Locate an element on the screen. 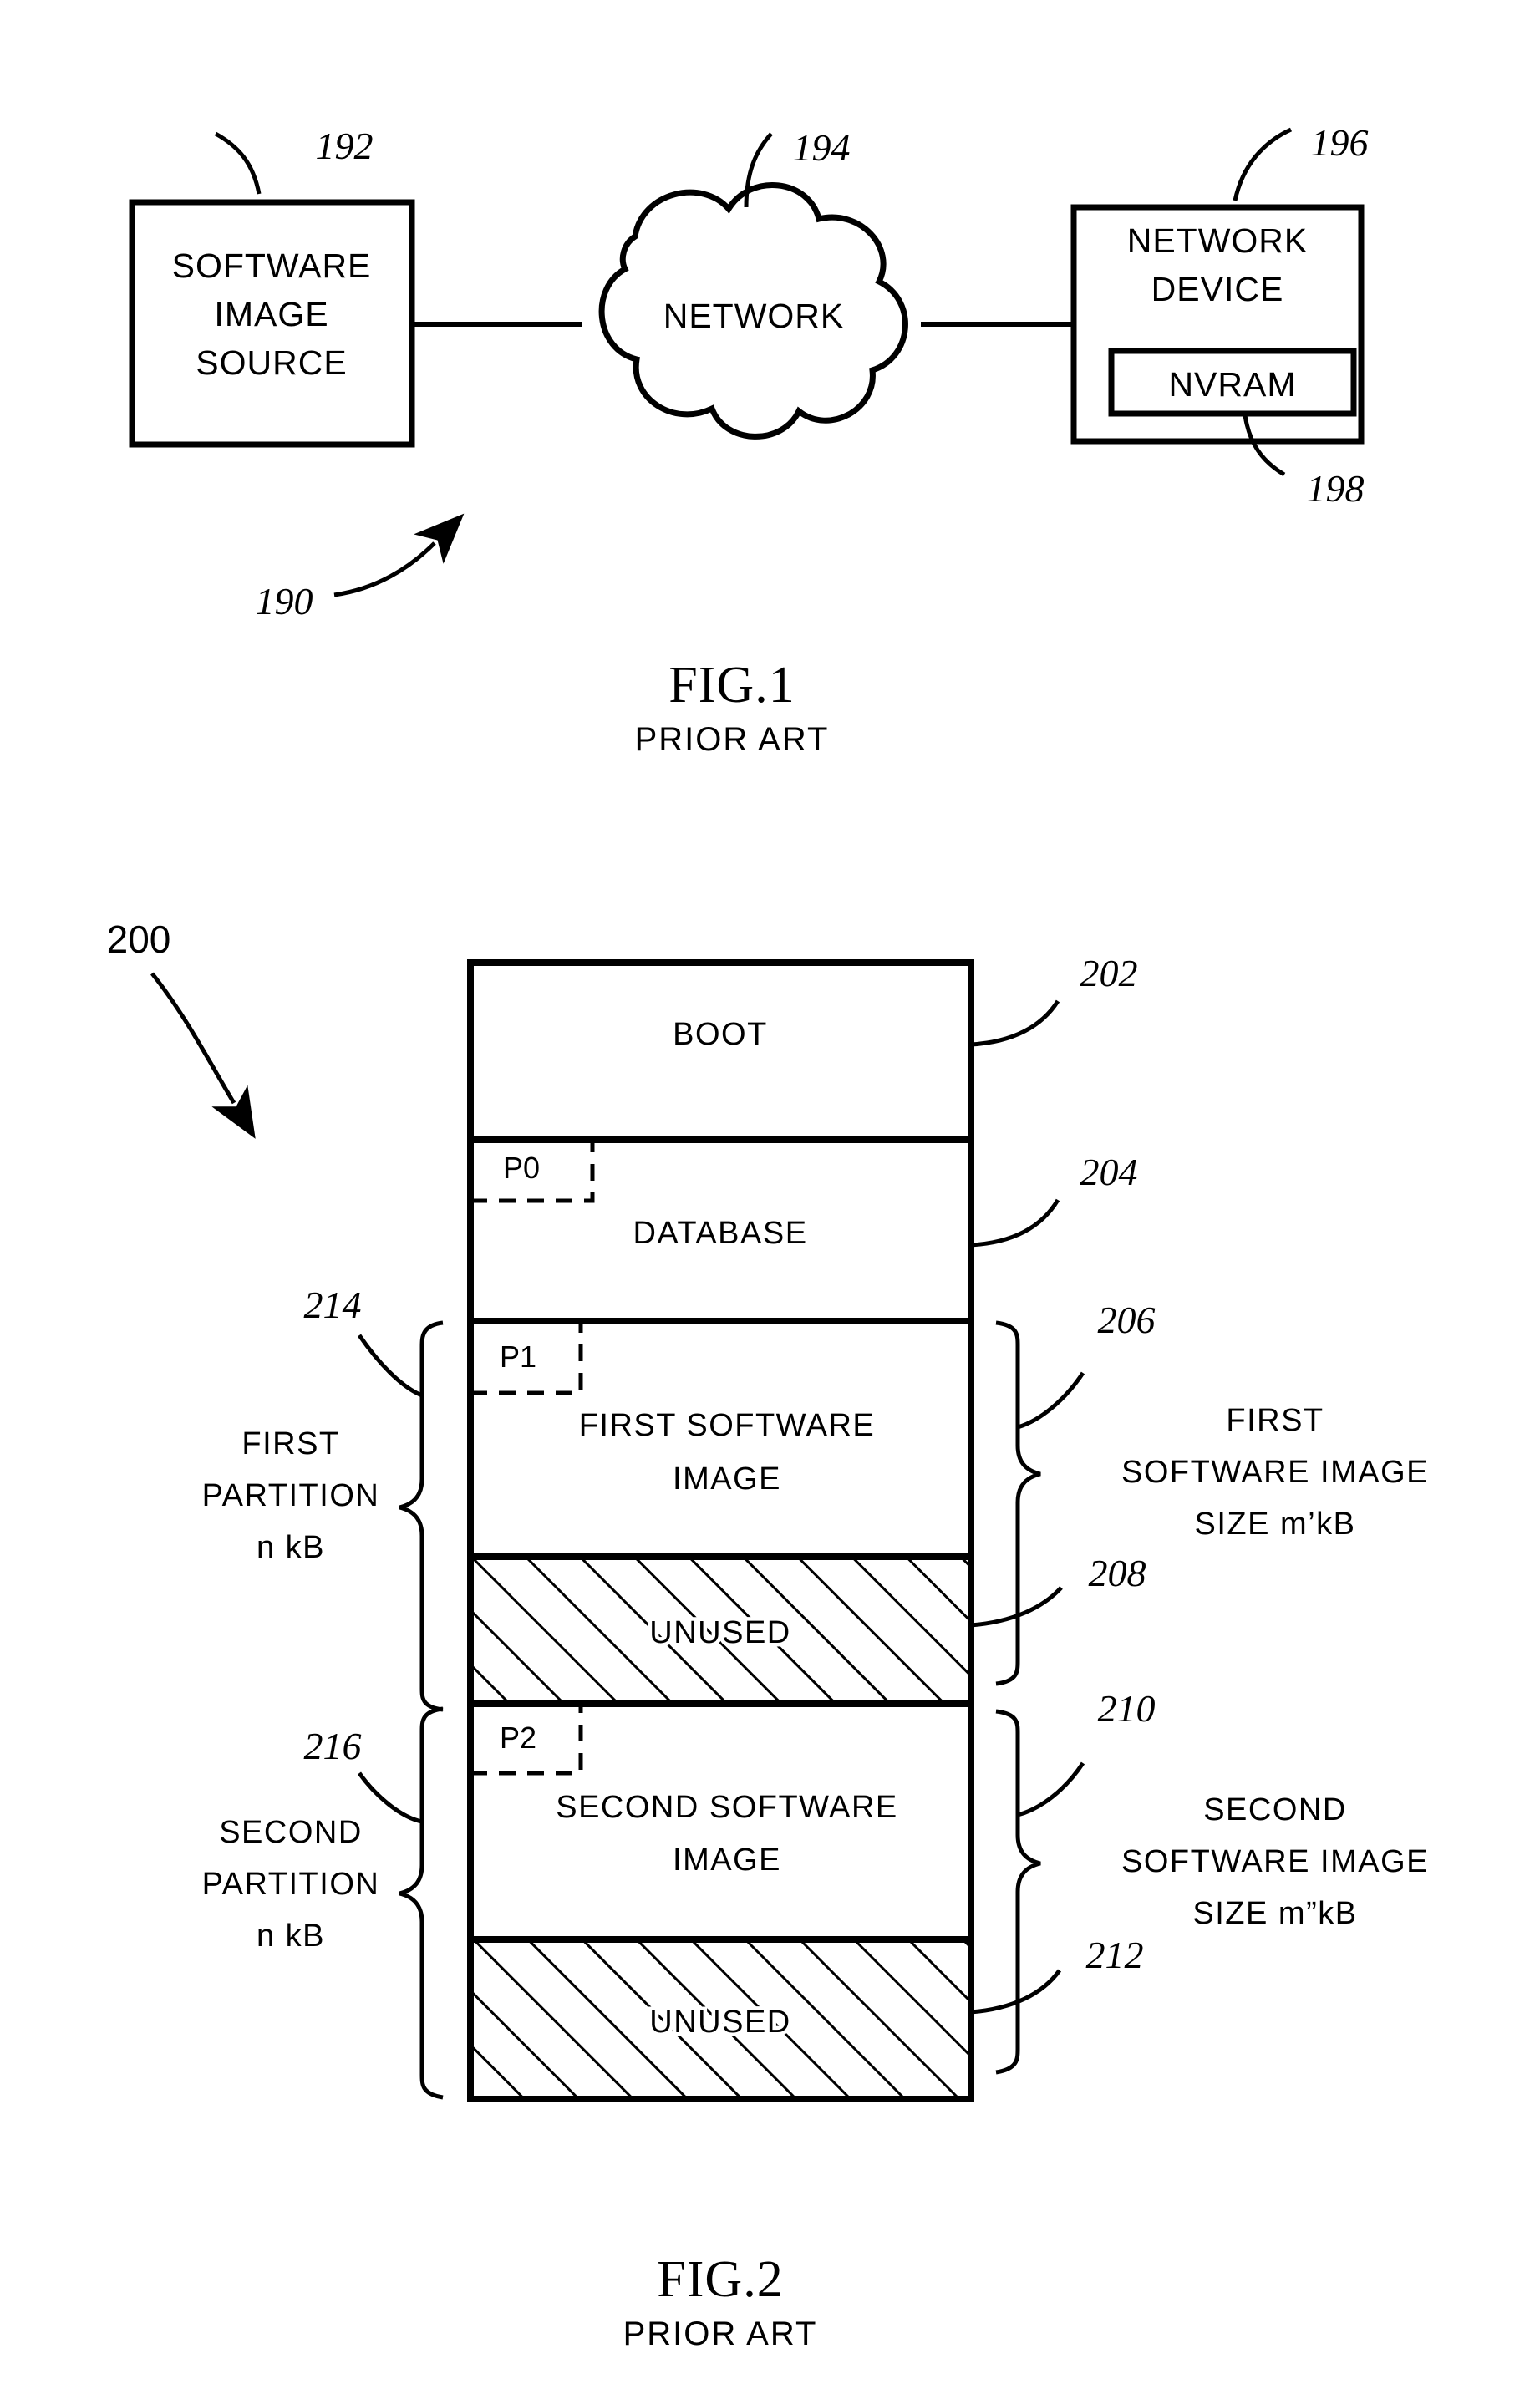  fig2-segment-first-software-image: P1 FIRST SOFTWARE IMAGE is located at coordinates (720, 1439).